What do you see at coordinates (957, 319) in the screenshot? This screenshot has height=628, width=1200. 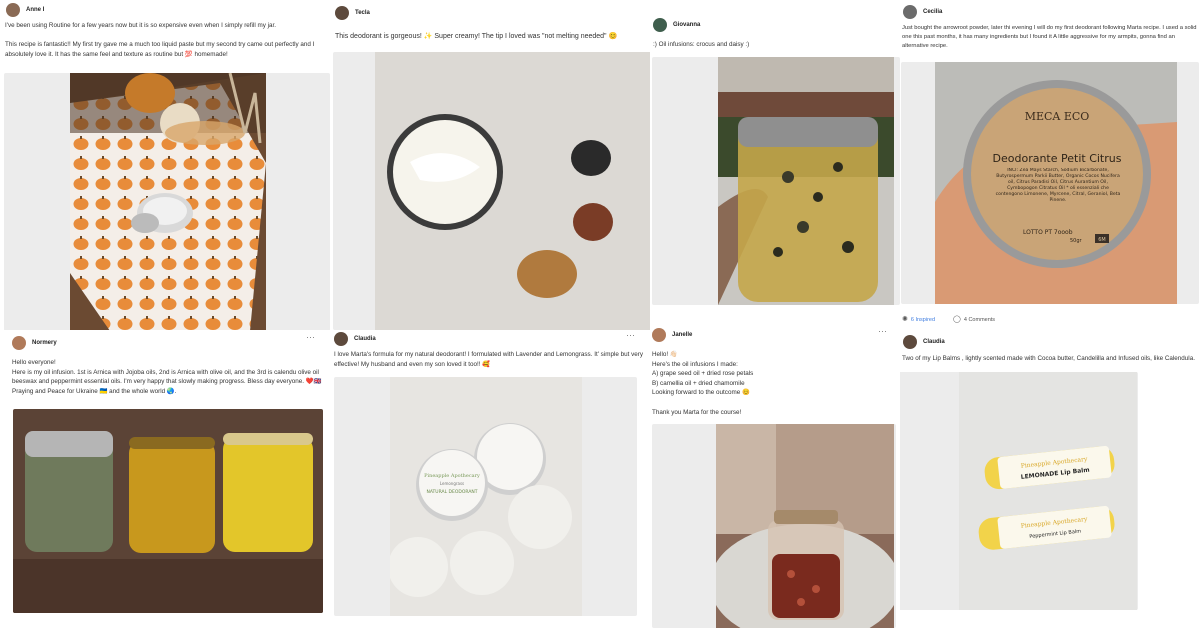 I see `comment-icon: ◯` at bounding box center [957, 319].